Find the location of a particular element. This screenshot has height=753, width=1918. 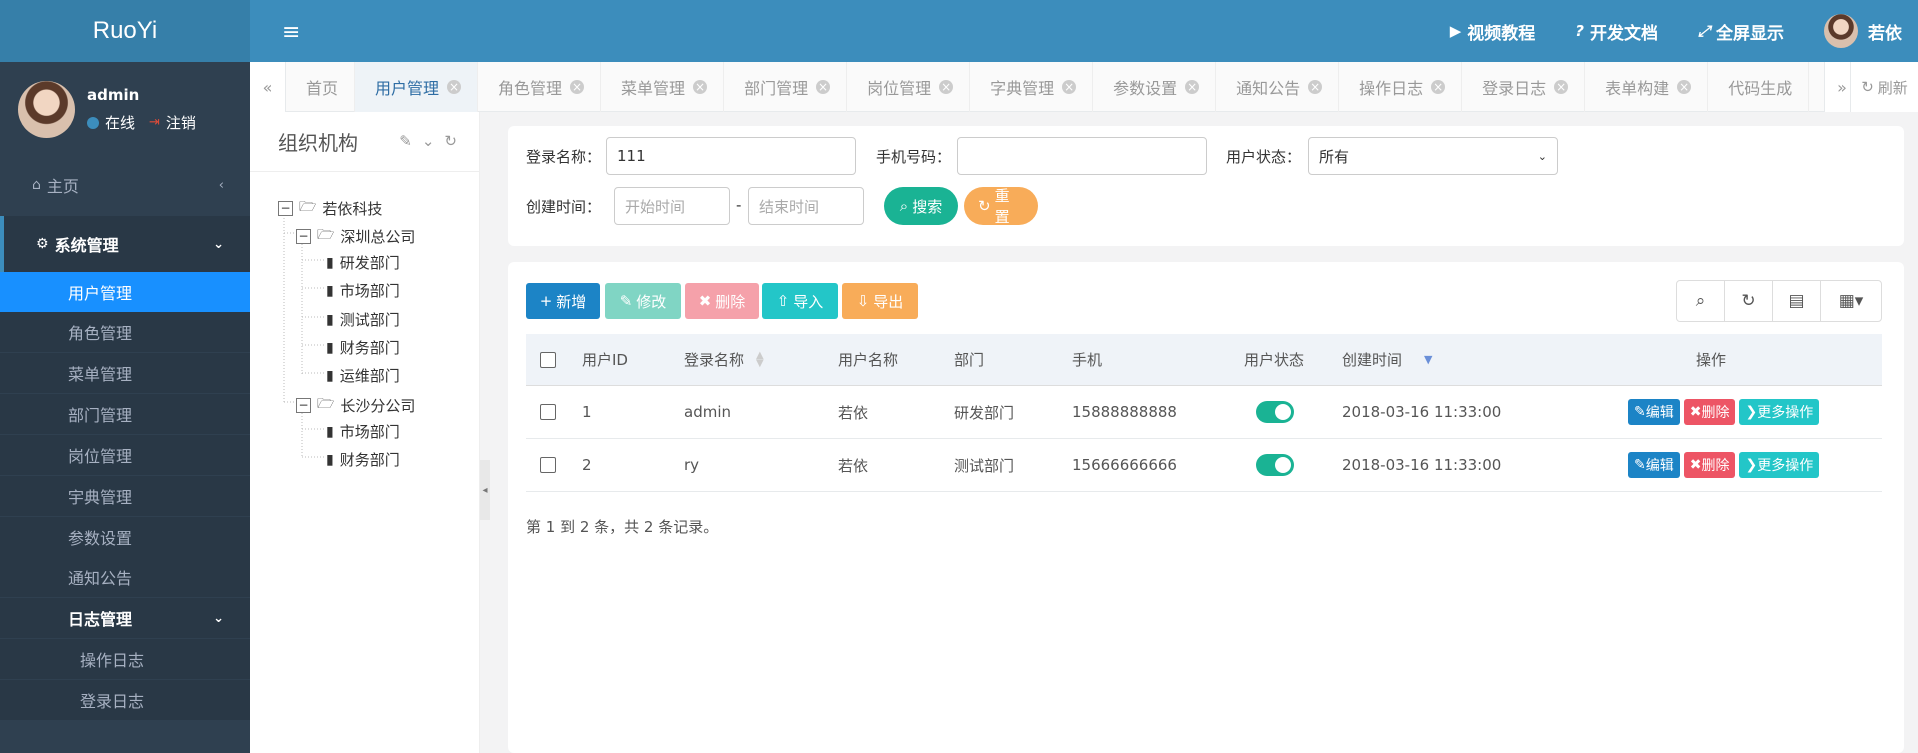

sidebar-item-users: 用户管理 is located at coordinates (125, 292).